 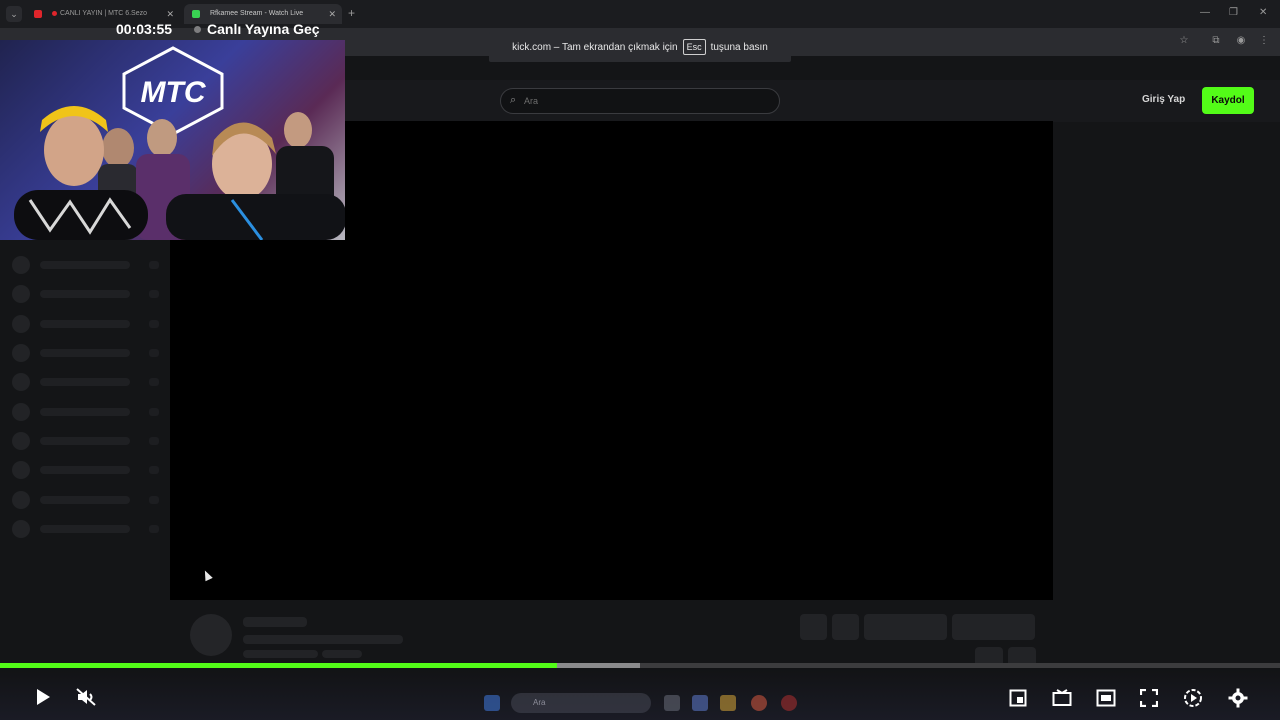 What do you see at coordinates (531, 101) in the screenshot?
I see `search-placeholder: Ara` at bounding box center [531, 101].